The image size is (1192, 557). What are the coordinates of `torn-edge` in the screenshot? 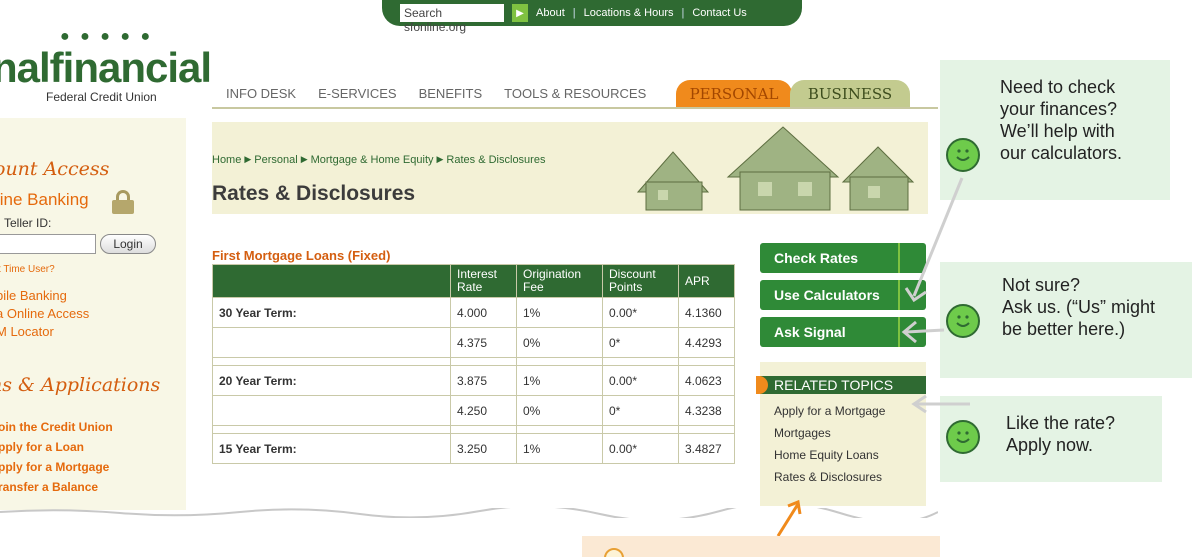 It's located at (469, 513).